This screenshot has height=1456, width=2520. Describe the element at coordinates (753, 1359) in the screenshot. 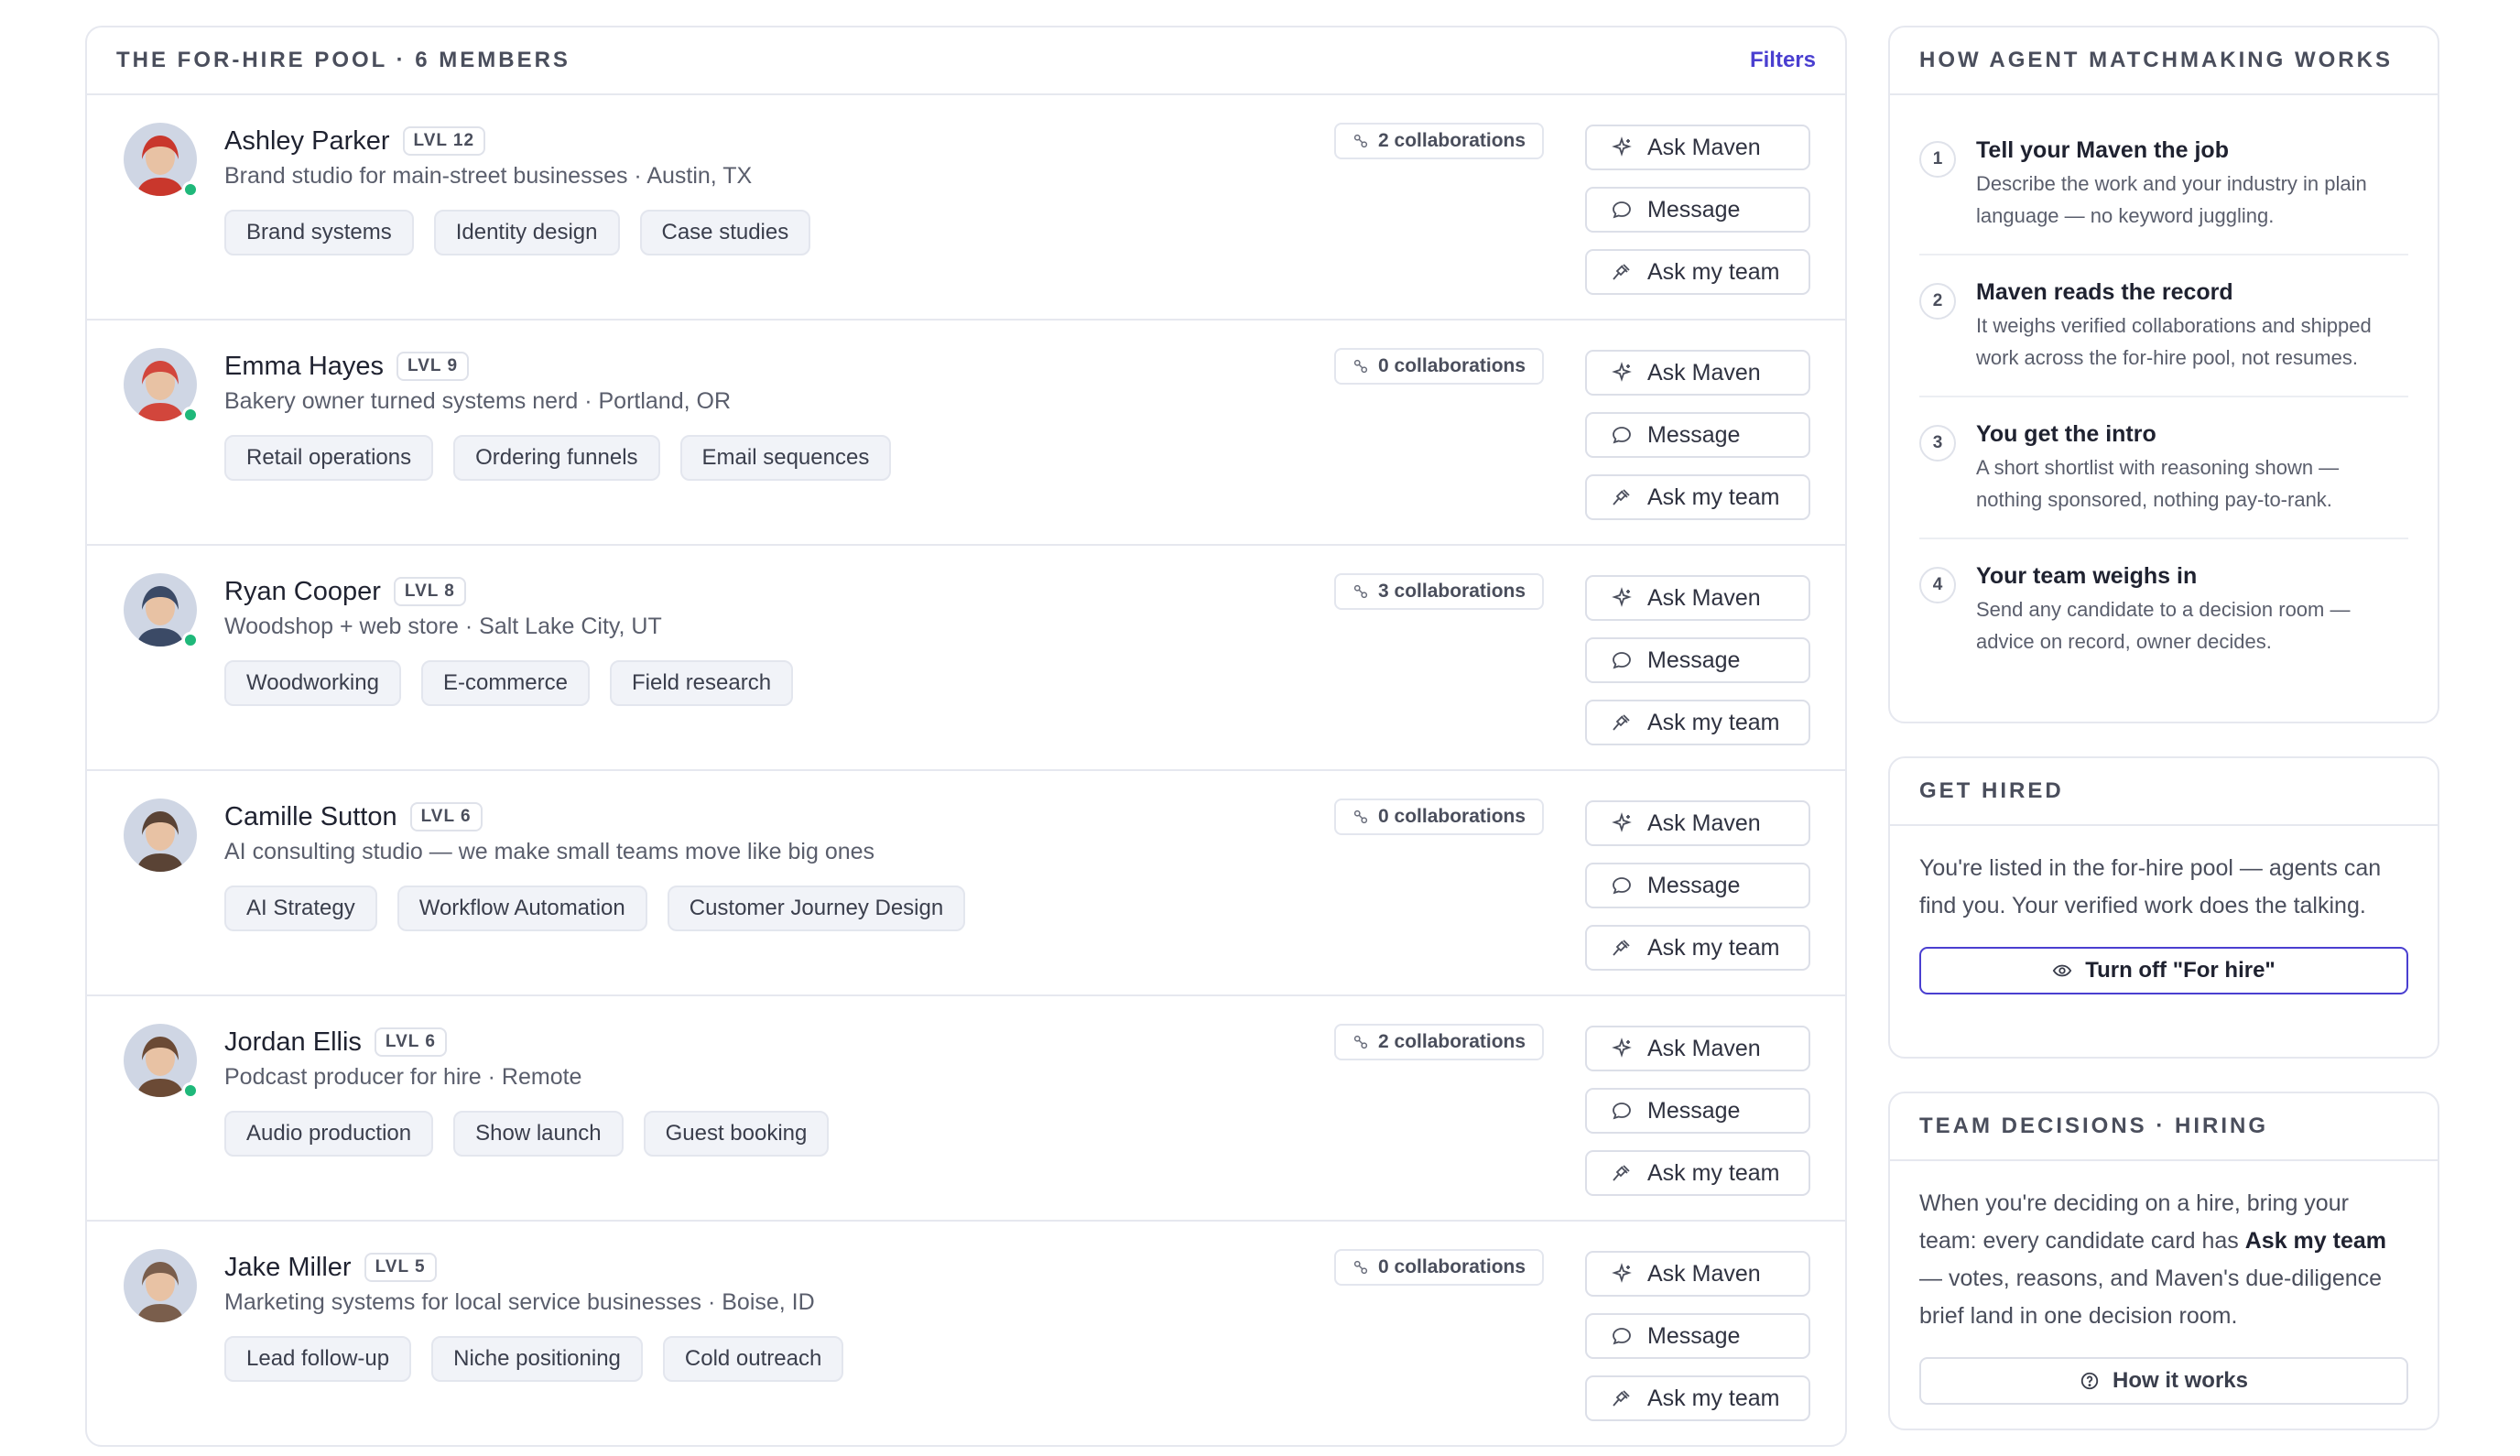

I see `skill-tag: Cold outreach` at that location.